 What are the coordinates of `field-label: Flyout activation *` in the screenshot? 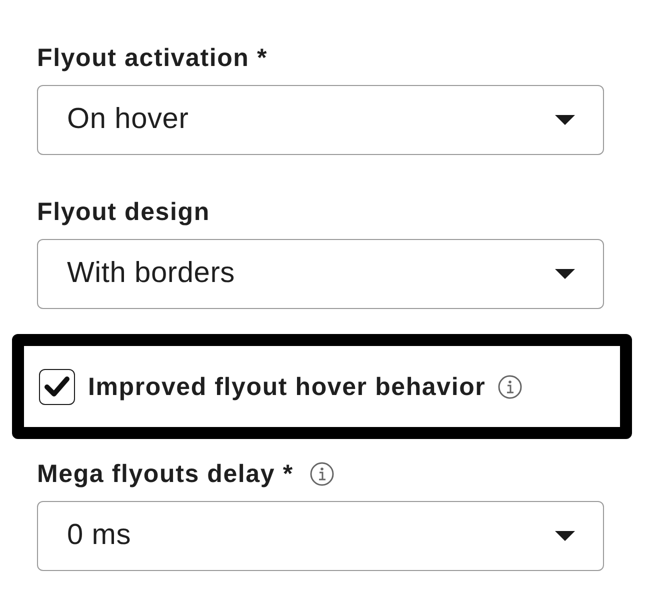 It's located at (152, 58).